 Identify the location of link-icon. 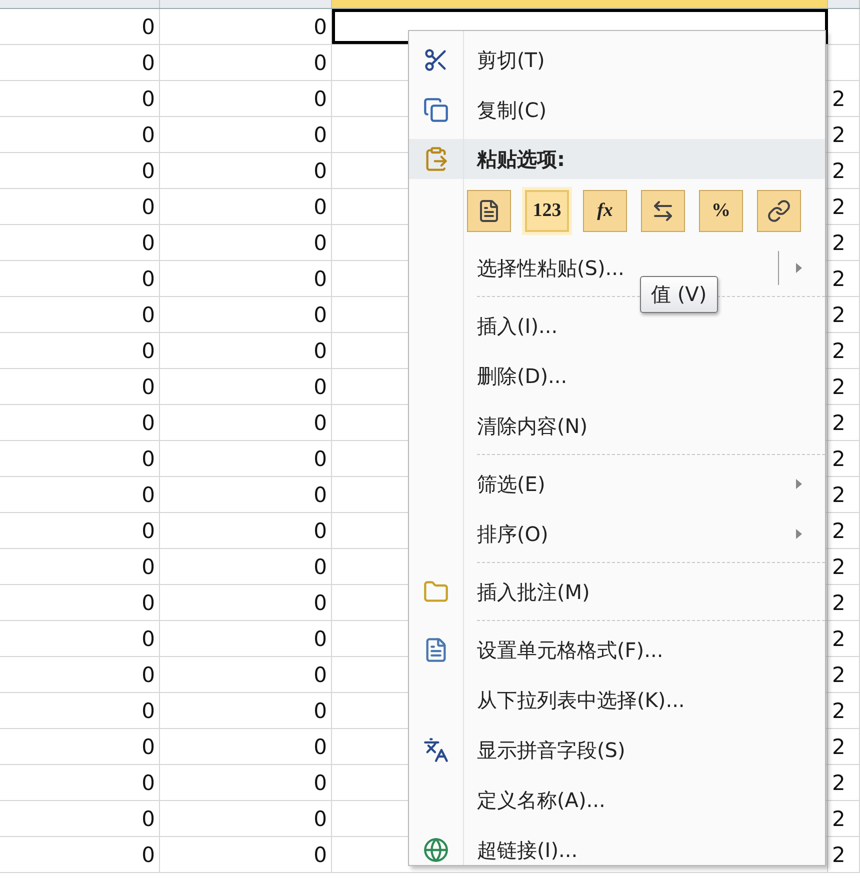
(779, 211).